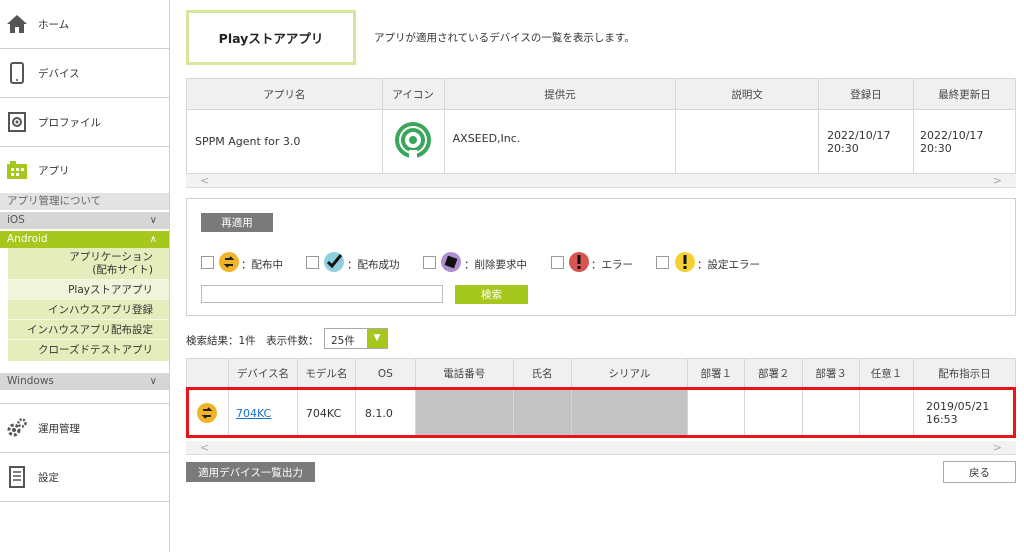  Describe the element at coordinates (843, 148) in the screenshot. I see `app-registered-time: 20:30` at that location.